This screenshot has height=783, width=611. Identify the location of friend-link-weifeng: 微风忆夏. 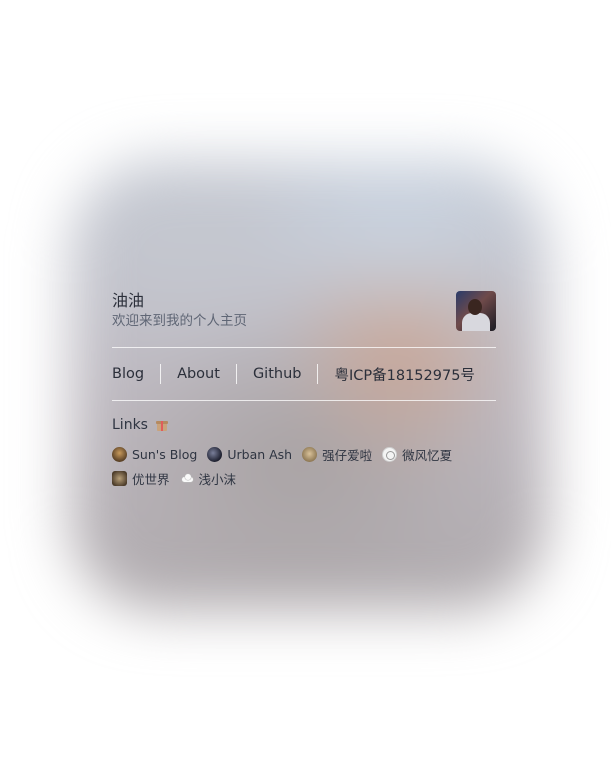
(417, 454).